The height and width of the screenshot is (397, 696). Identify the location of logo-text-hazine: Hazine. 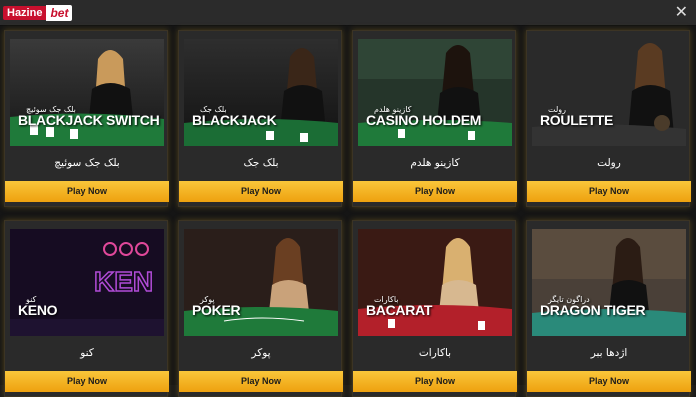
(25, 13).